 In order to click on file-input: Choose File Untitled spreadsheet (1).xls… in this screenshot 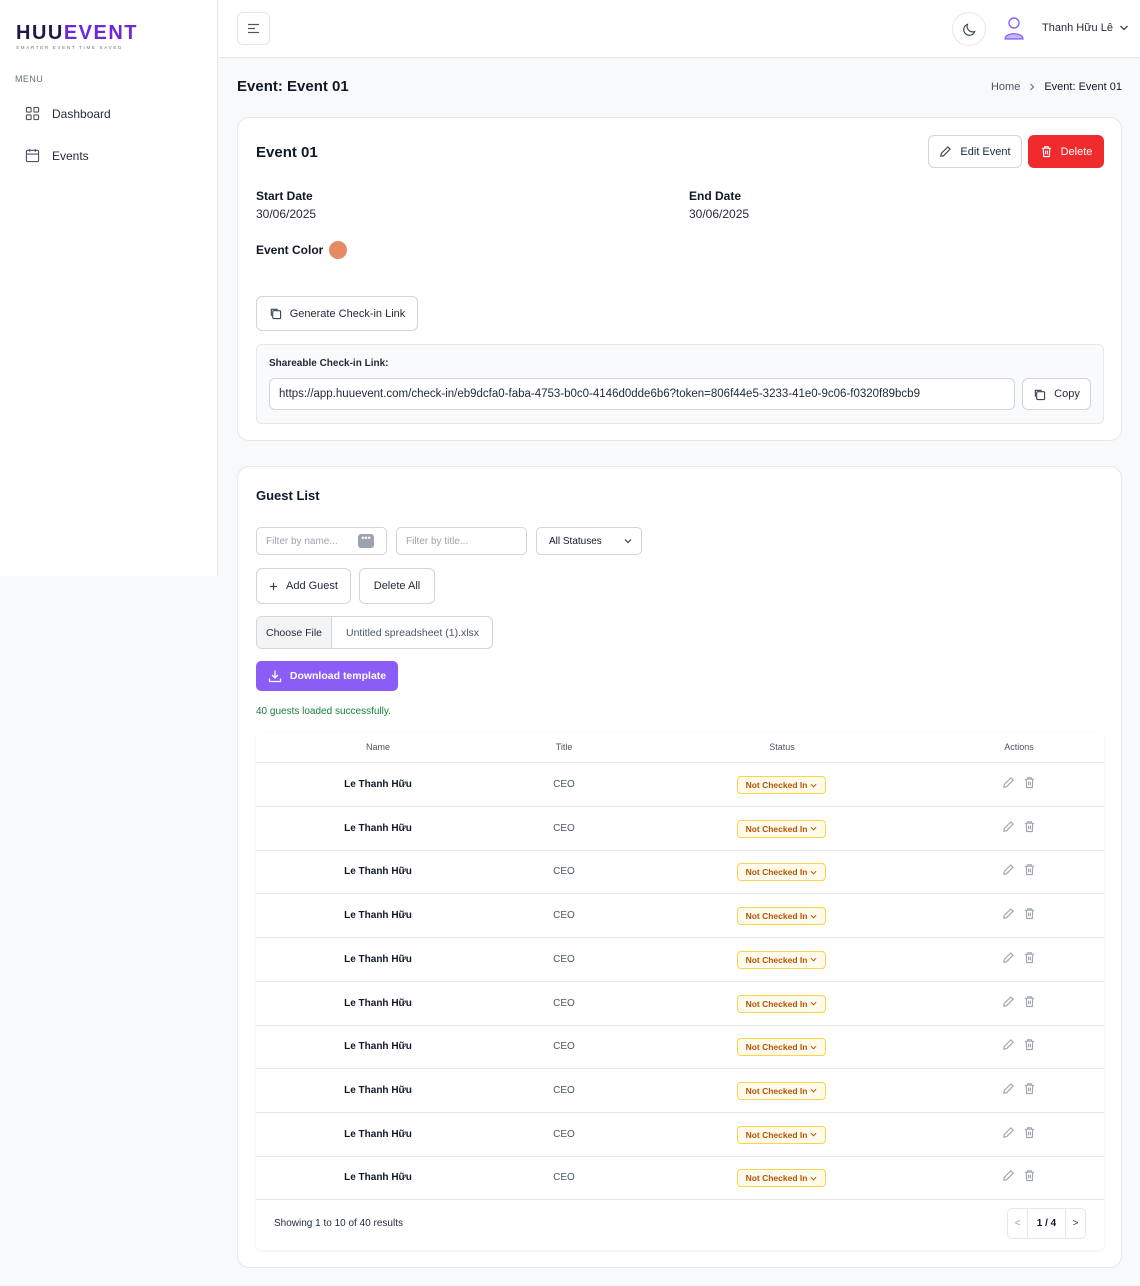, I will do `click(374, 632)`.